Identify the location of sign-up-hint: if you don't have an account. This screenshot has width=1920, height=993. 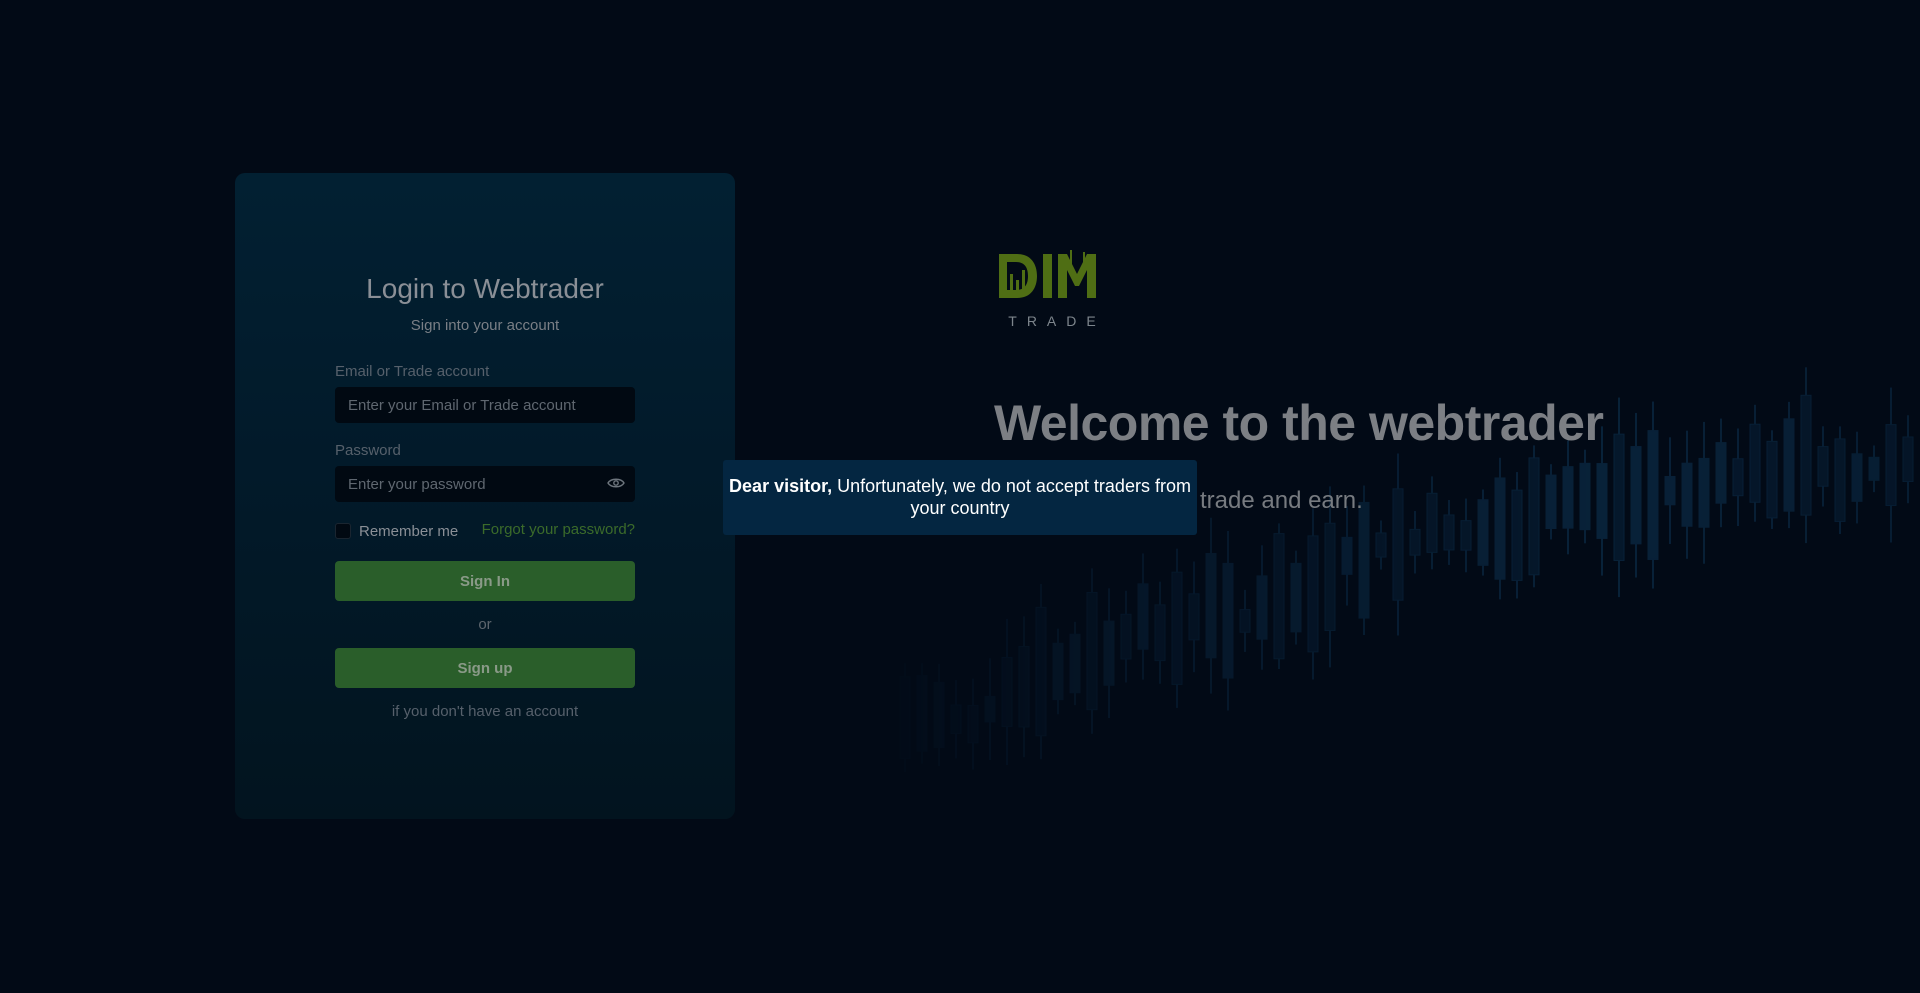
(485, 711).